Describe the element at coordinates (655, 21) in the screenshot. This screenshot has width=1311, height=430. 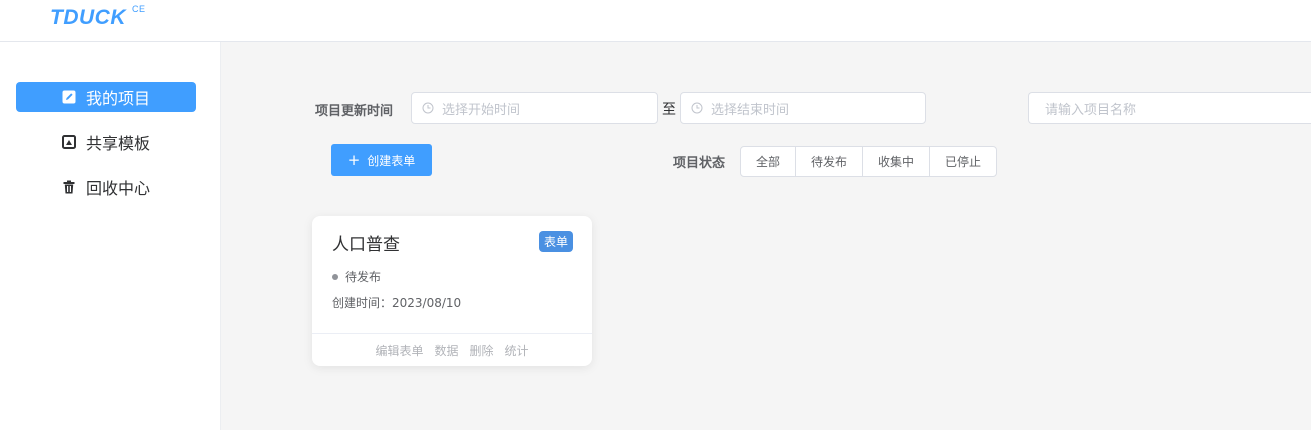
I see `top-bar: TDUCK CE` at that location.